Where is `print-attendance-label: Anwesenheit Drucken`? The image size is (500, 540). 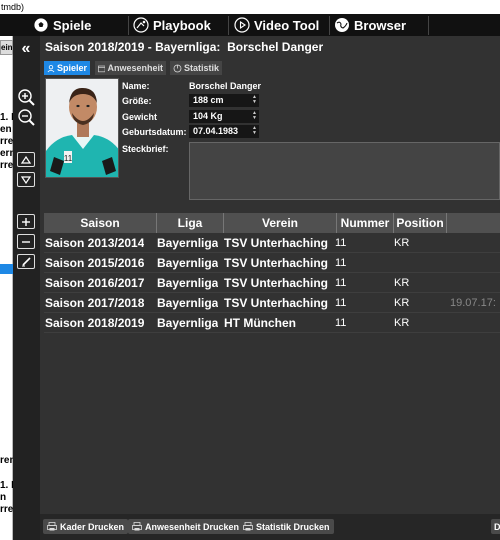
print-attendance-label: Anwesenheit Drucken is located at coordinates (192, 526).